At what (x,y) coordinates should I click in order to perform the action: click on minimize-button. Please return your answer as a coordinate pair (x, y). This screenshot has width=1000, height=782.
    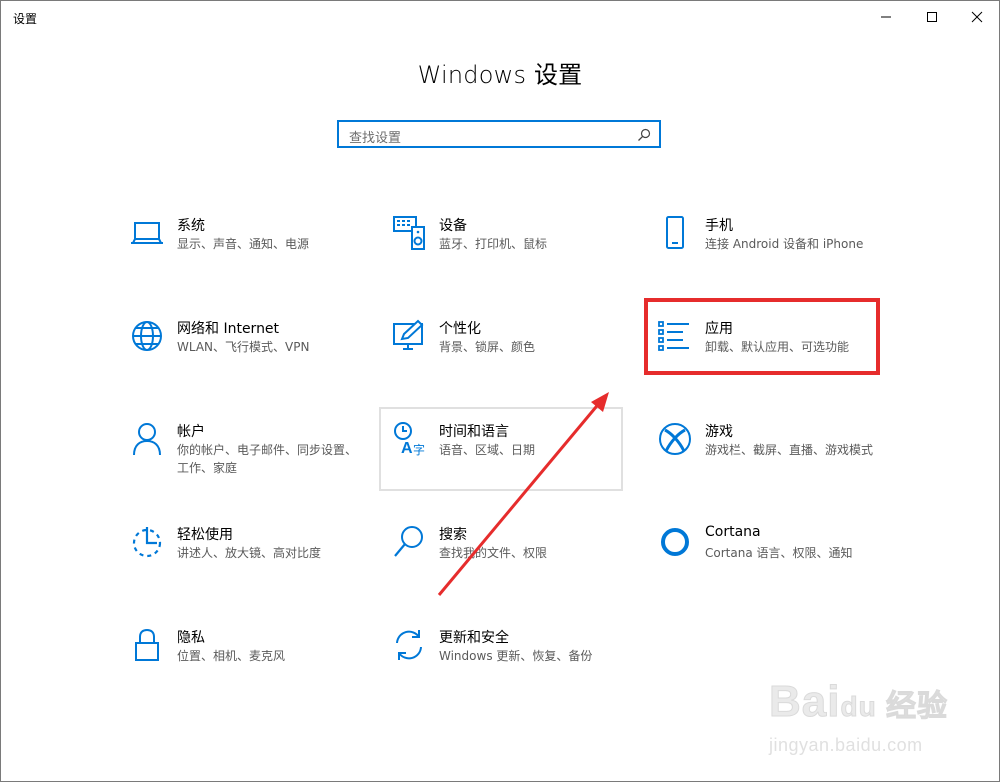
    Looking at the image, I should click on (886, 17).